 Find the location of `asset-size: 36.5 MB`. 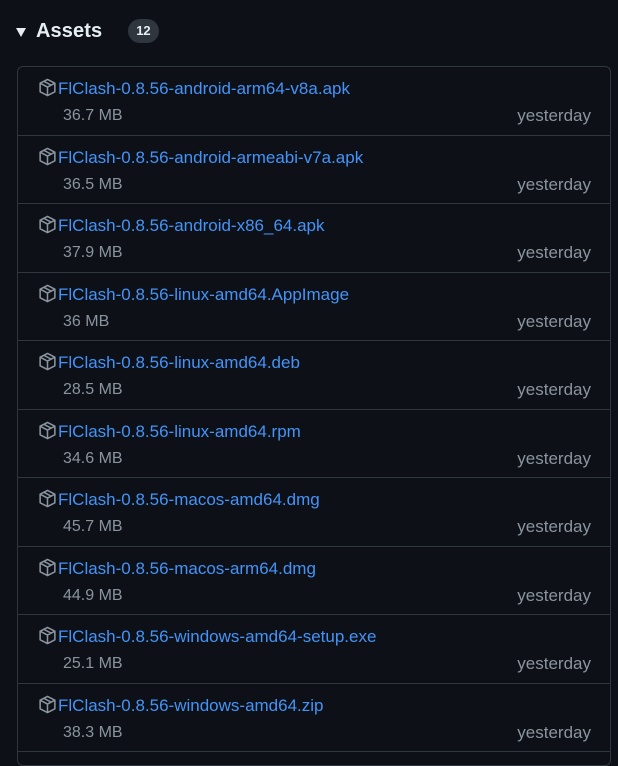

asset-size: 36.5 MB is located at coordinates (93, 184).